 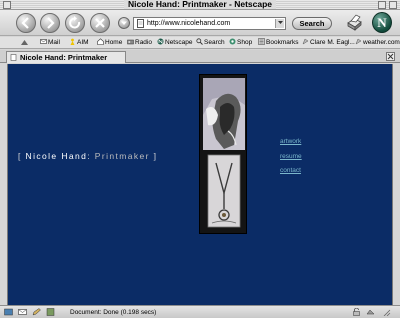 I want to click on back-button, so click(x=26, y=23).